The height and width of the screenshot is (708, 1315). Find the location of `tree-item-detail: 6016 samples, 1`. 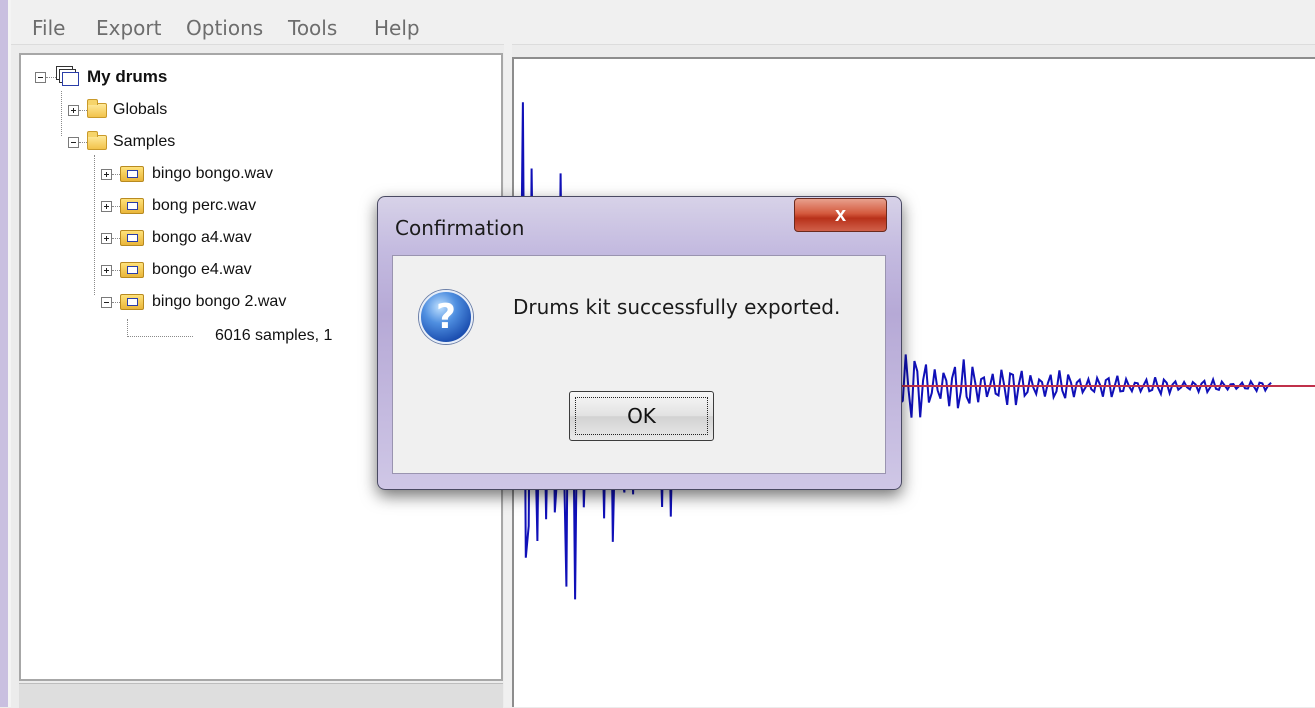

tree-item-detail: 6016 samples, 1 is located at coordinates (229, 336).